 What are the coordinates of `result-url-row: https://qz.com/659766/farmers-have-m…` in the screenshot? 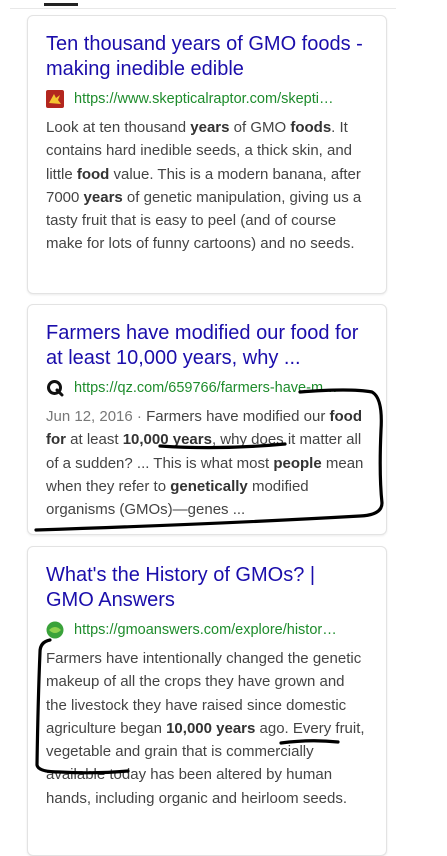 It's located at (207, 388).